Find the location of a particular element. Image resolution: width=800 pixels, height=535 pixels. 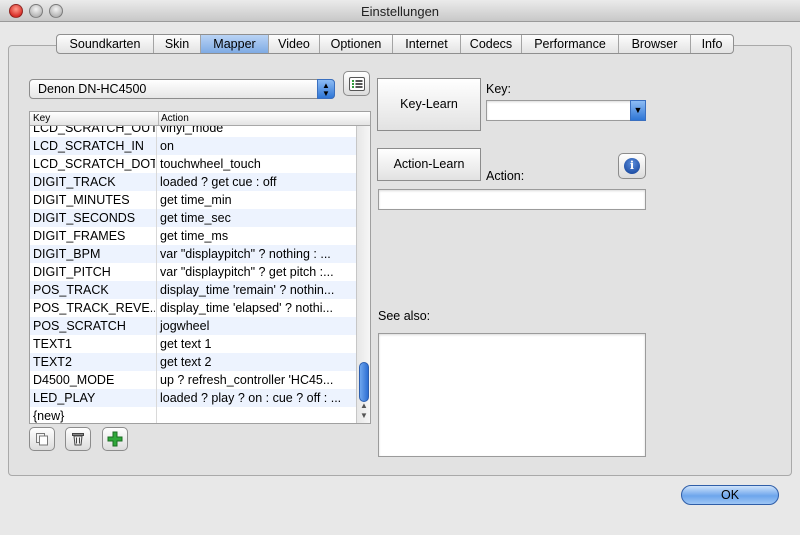

row-key: POS_SCRATCH is located at coordinates (79, 326).